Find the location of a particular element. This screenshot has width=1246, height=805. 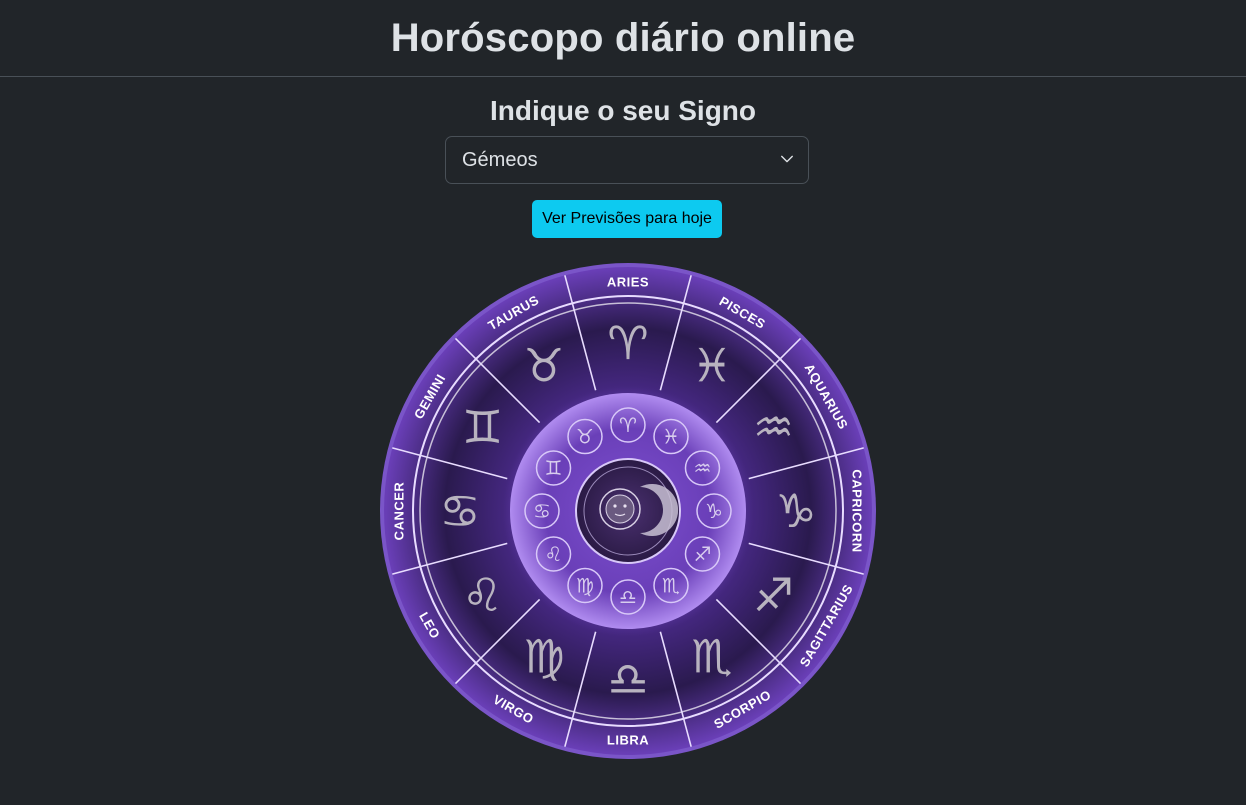

sign-glyph-gemini: ♊ is located at coordinates (554, 468).